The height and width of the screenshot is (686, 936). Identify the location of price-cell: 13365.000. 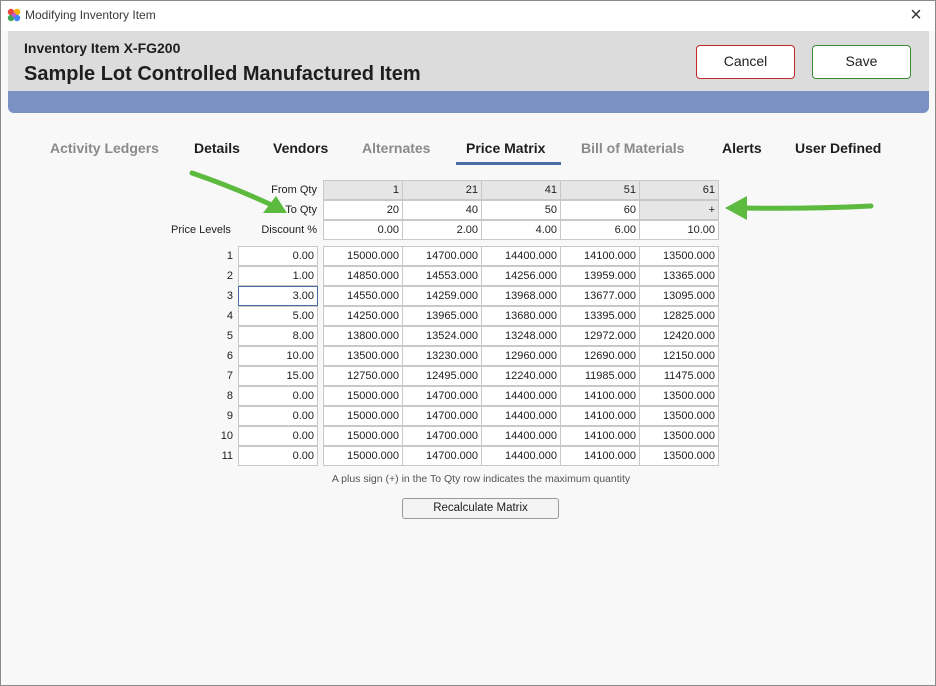
(679, 276).